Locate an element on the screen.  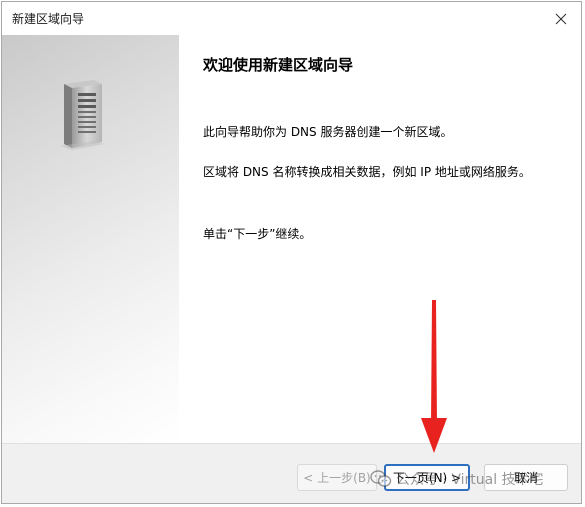
title-bar: 新建区域向导 is located at coordinates (291, 18).